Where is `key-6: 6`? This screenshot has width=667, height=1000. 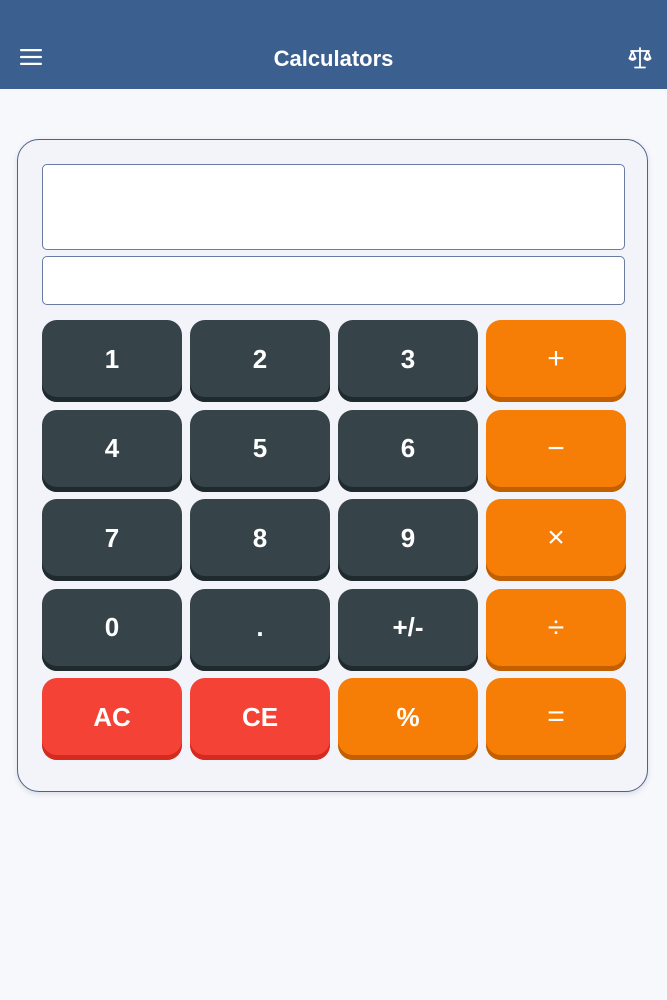 key-6: 6 is located at coordinates (408, 450).